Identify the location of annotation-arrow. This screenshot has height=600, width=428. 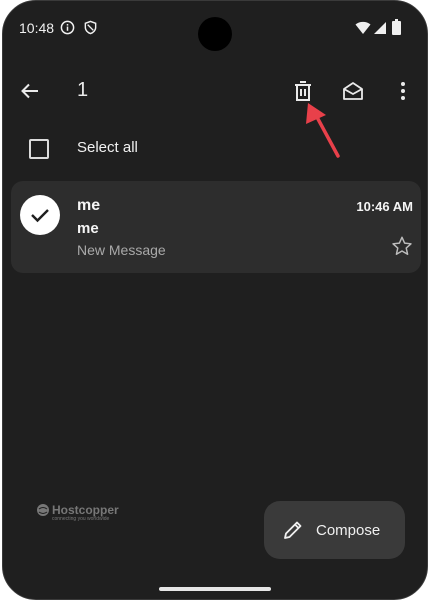
(323, 130).